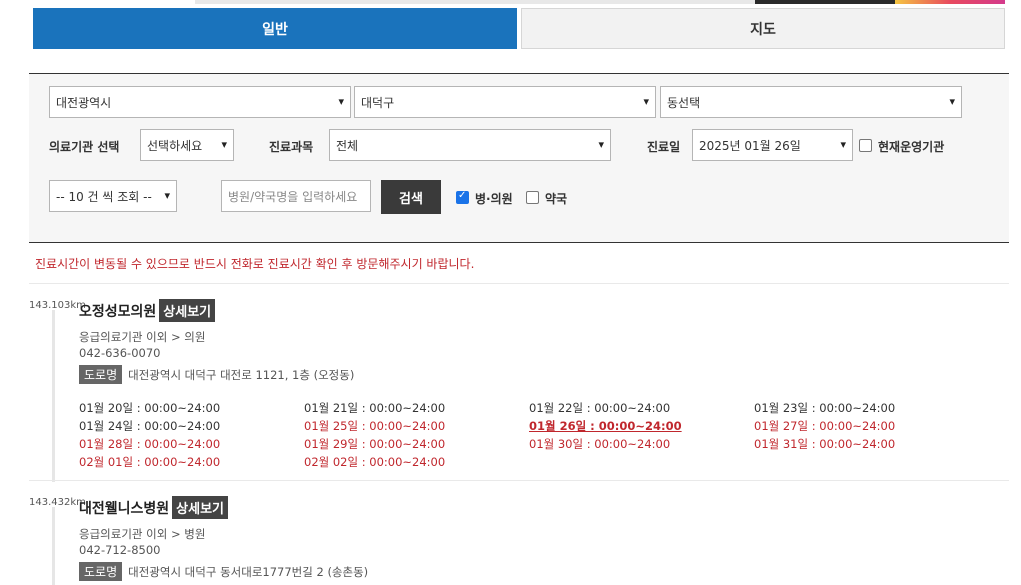 The width and height of the screenshot is (1021, 585). I want to click on search-input: 병원/약국명을 입력하세요, so click(296, 196).